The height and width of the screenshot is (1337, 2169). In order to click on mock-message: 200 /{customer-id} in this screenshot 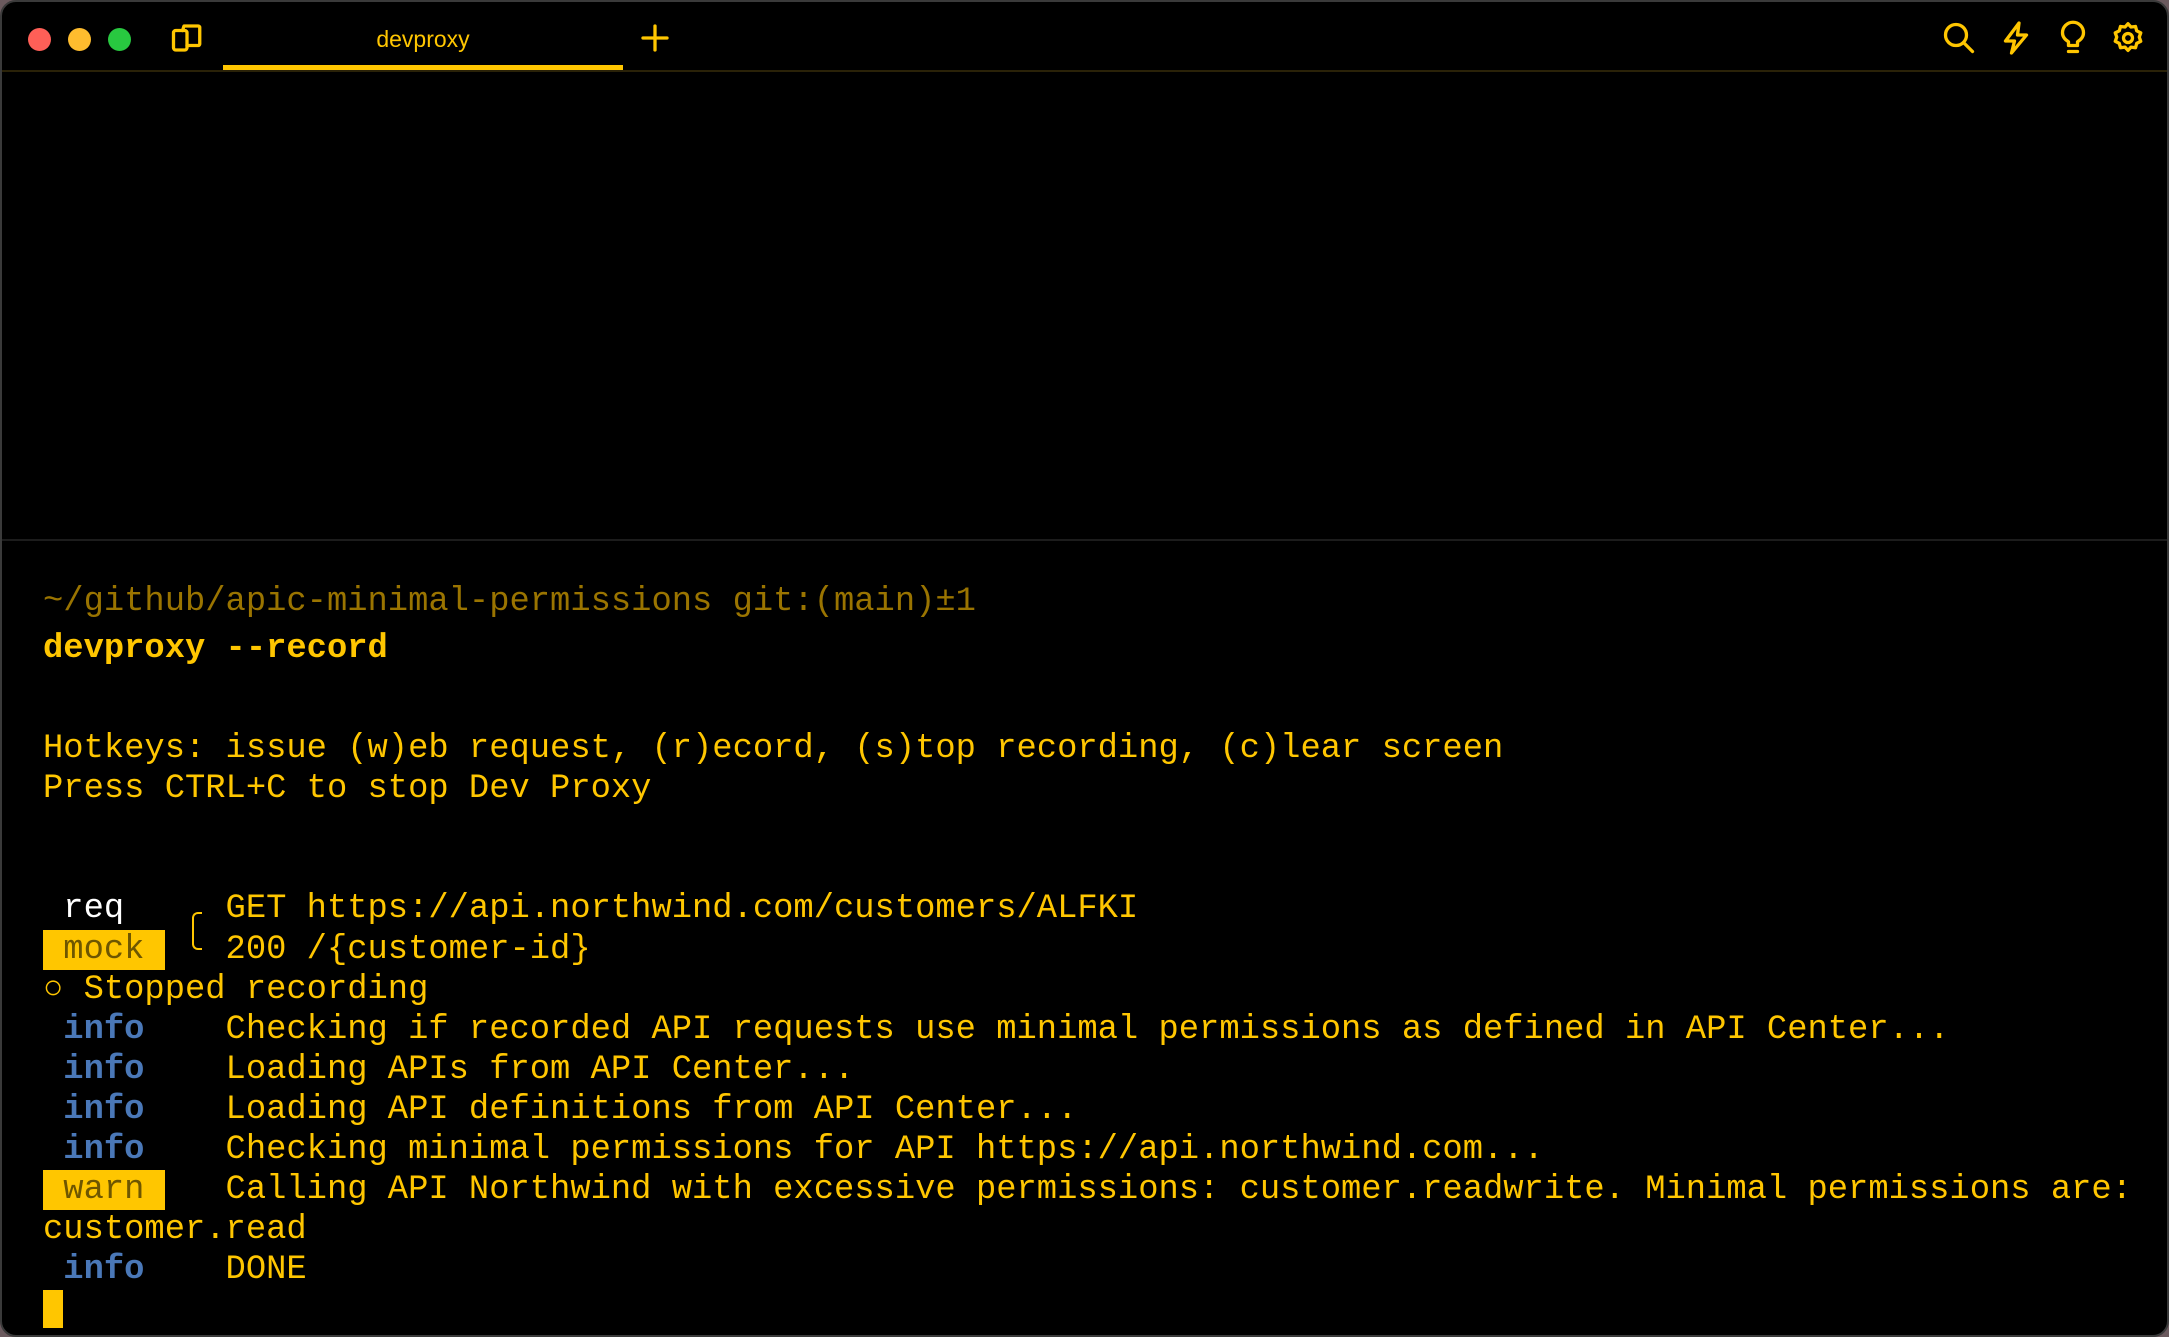, I will do `click(408, 950)`.